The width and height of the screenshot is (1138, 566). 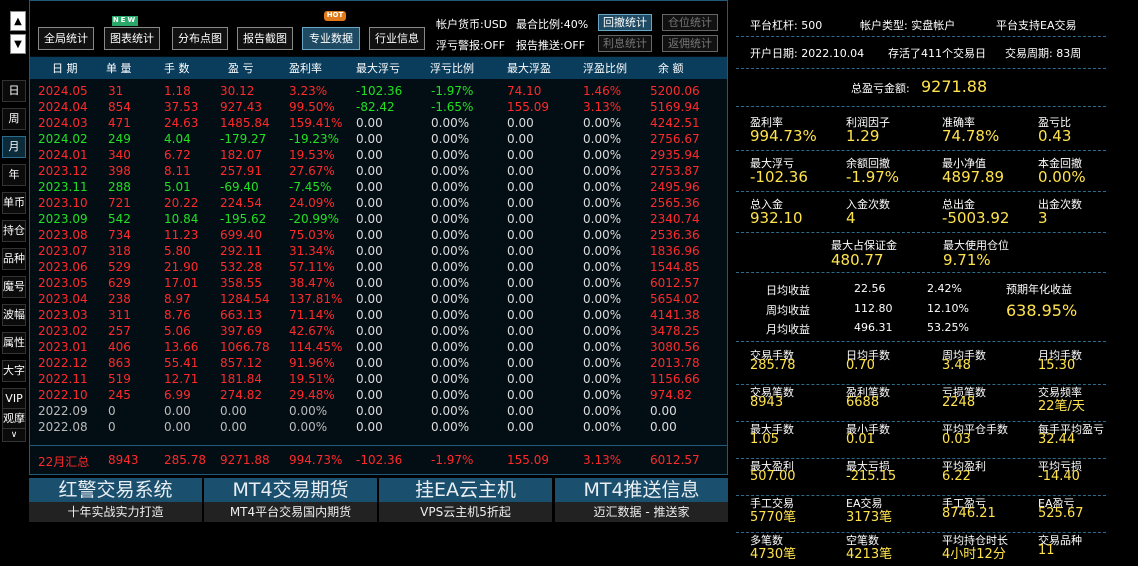 I want to click on stat-value: 0.70, so click(x=860, y=365).